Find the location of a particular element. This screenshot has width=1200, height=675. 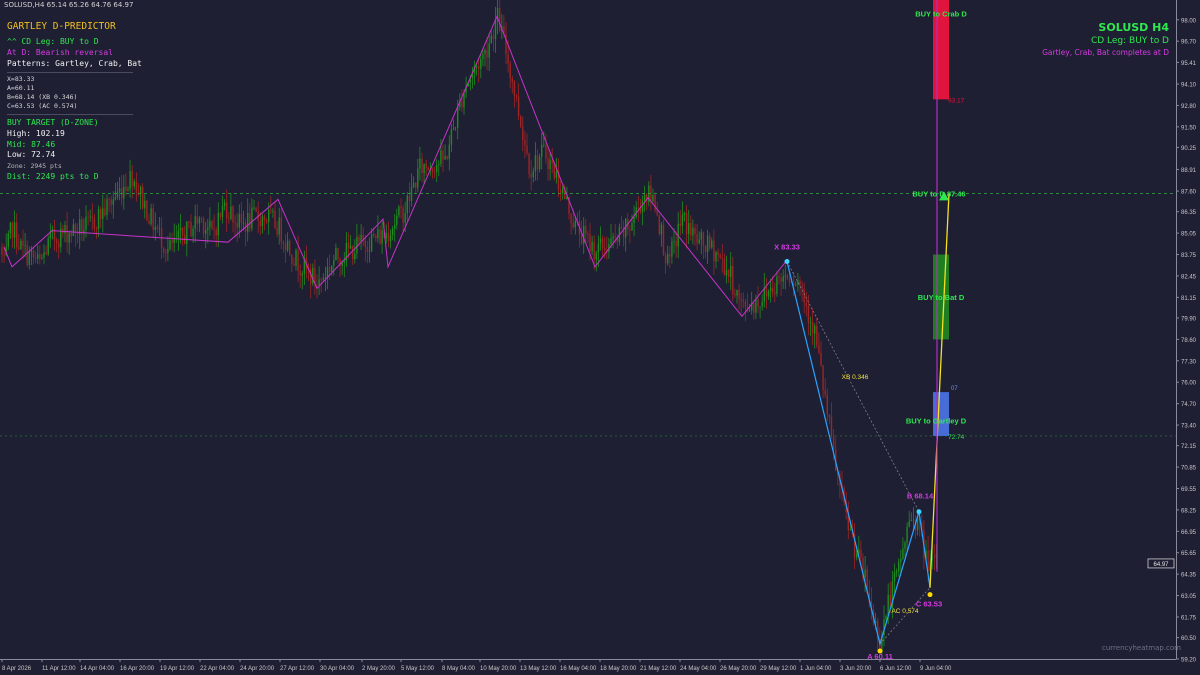

x-tick-label: 8 May 04:00 is located at coordinates (459, 669).